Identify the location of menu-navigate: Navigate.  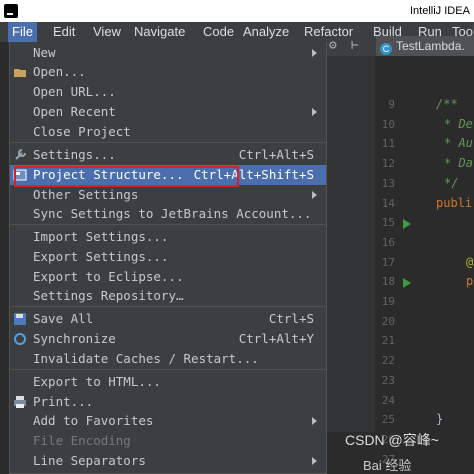
(159, 32).